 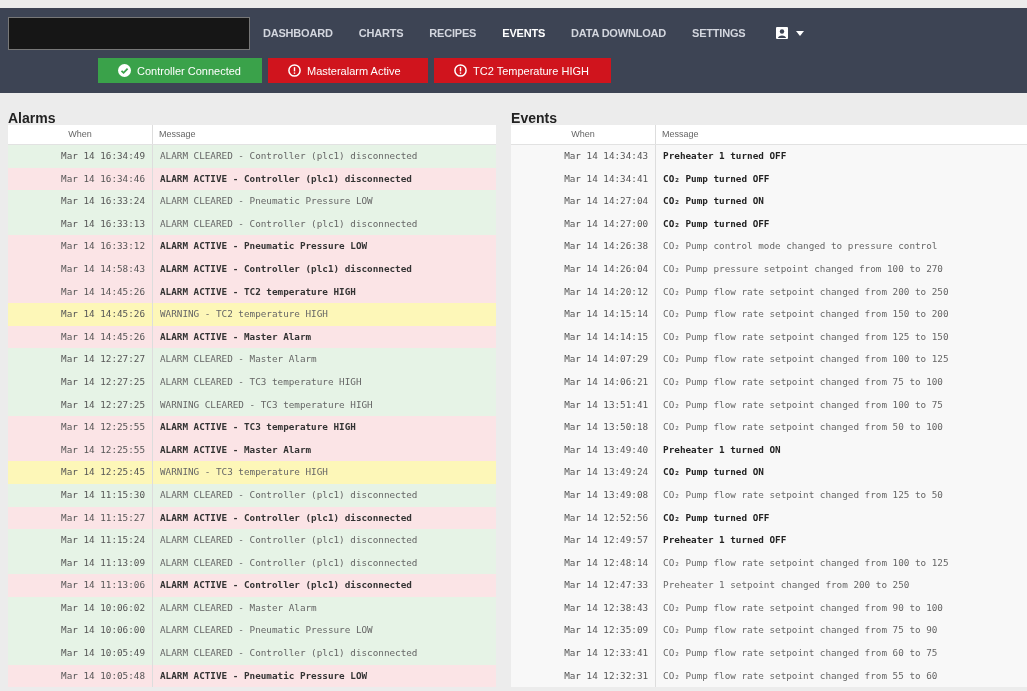 I want to click on message-cell-text: WARNING - TC2 temperature HIGH, so click(x=243, y=314).